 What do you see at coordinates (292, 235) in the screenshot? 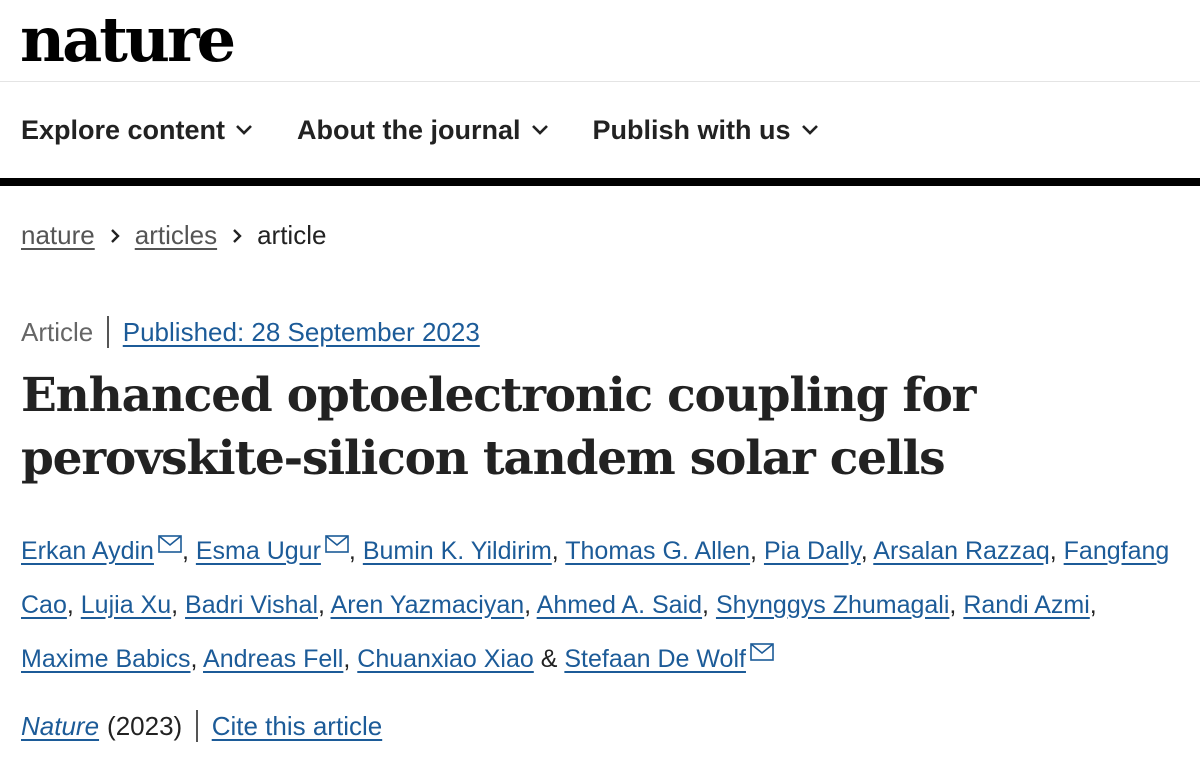
I see `breadcrumb-current: article` at bounding box center [292, 235].